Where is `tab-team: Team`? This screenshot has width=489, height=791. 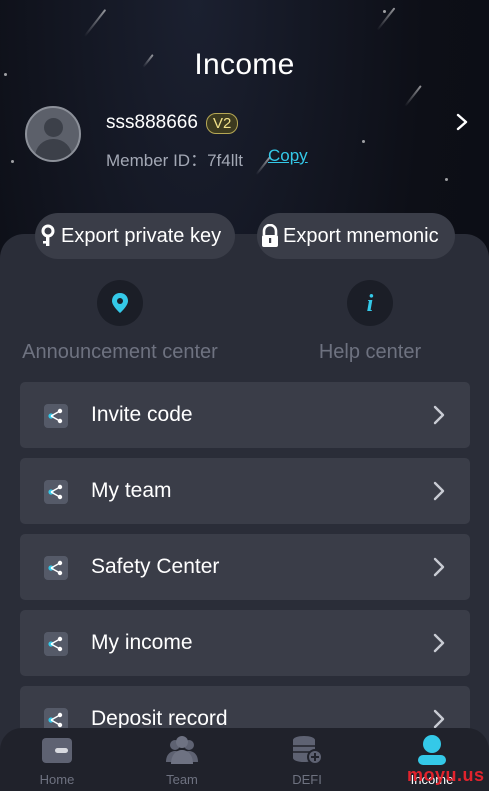
tab-team: Team is located at coordinates (182, 759).